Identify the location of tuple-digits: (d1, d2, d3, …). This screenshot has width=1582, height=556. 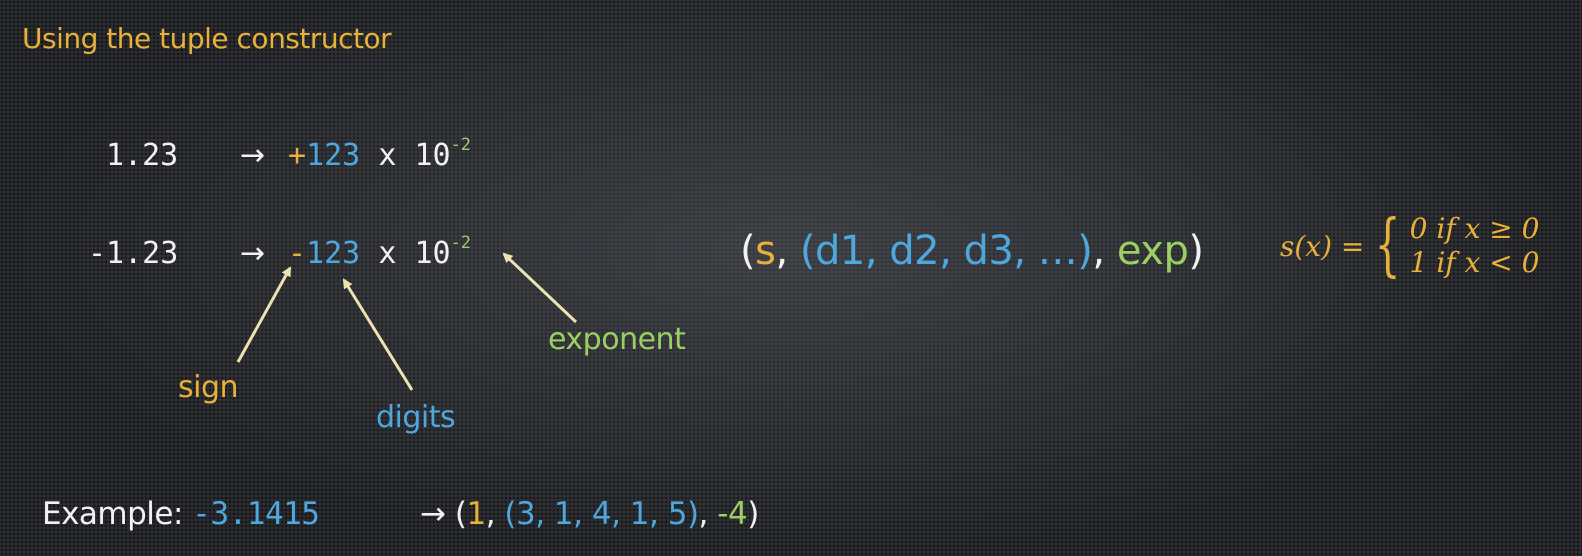
(946, 251).